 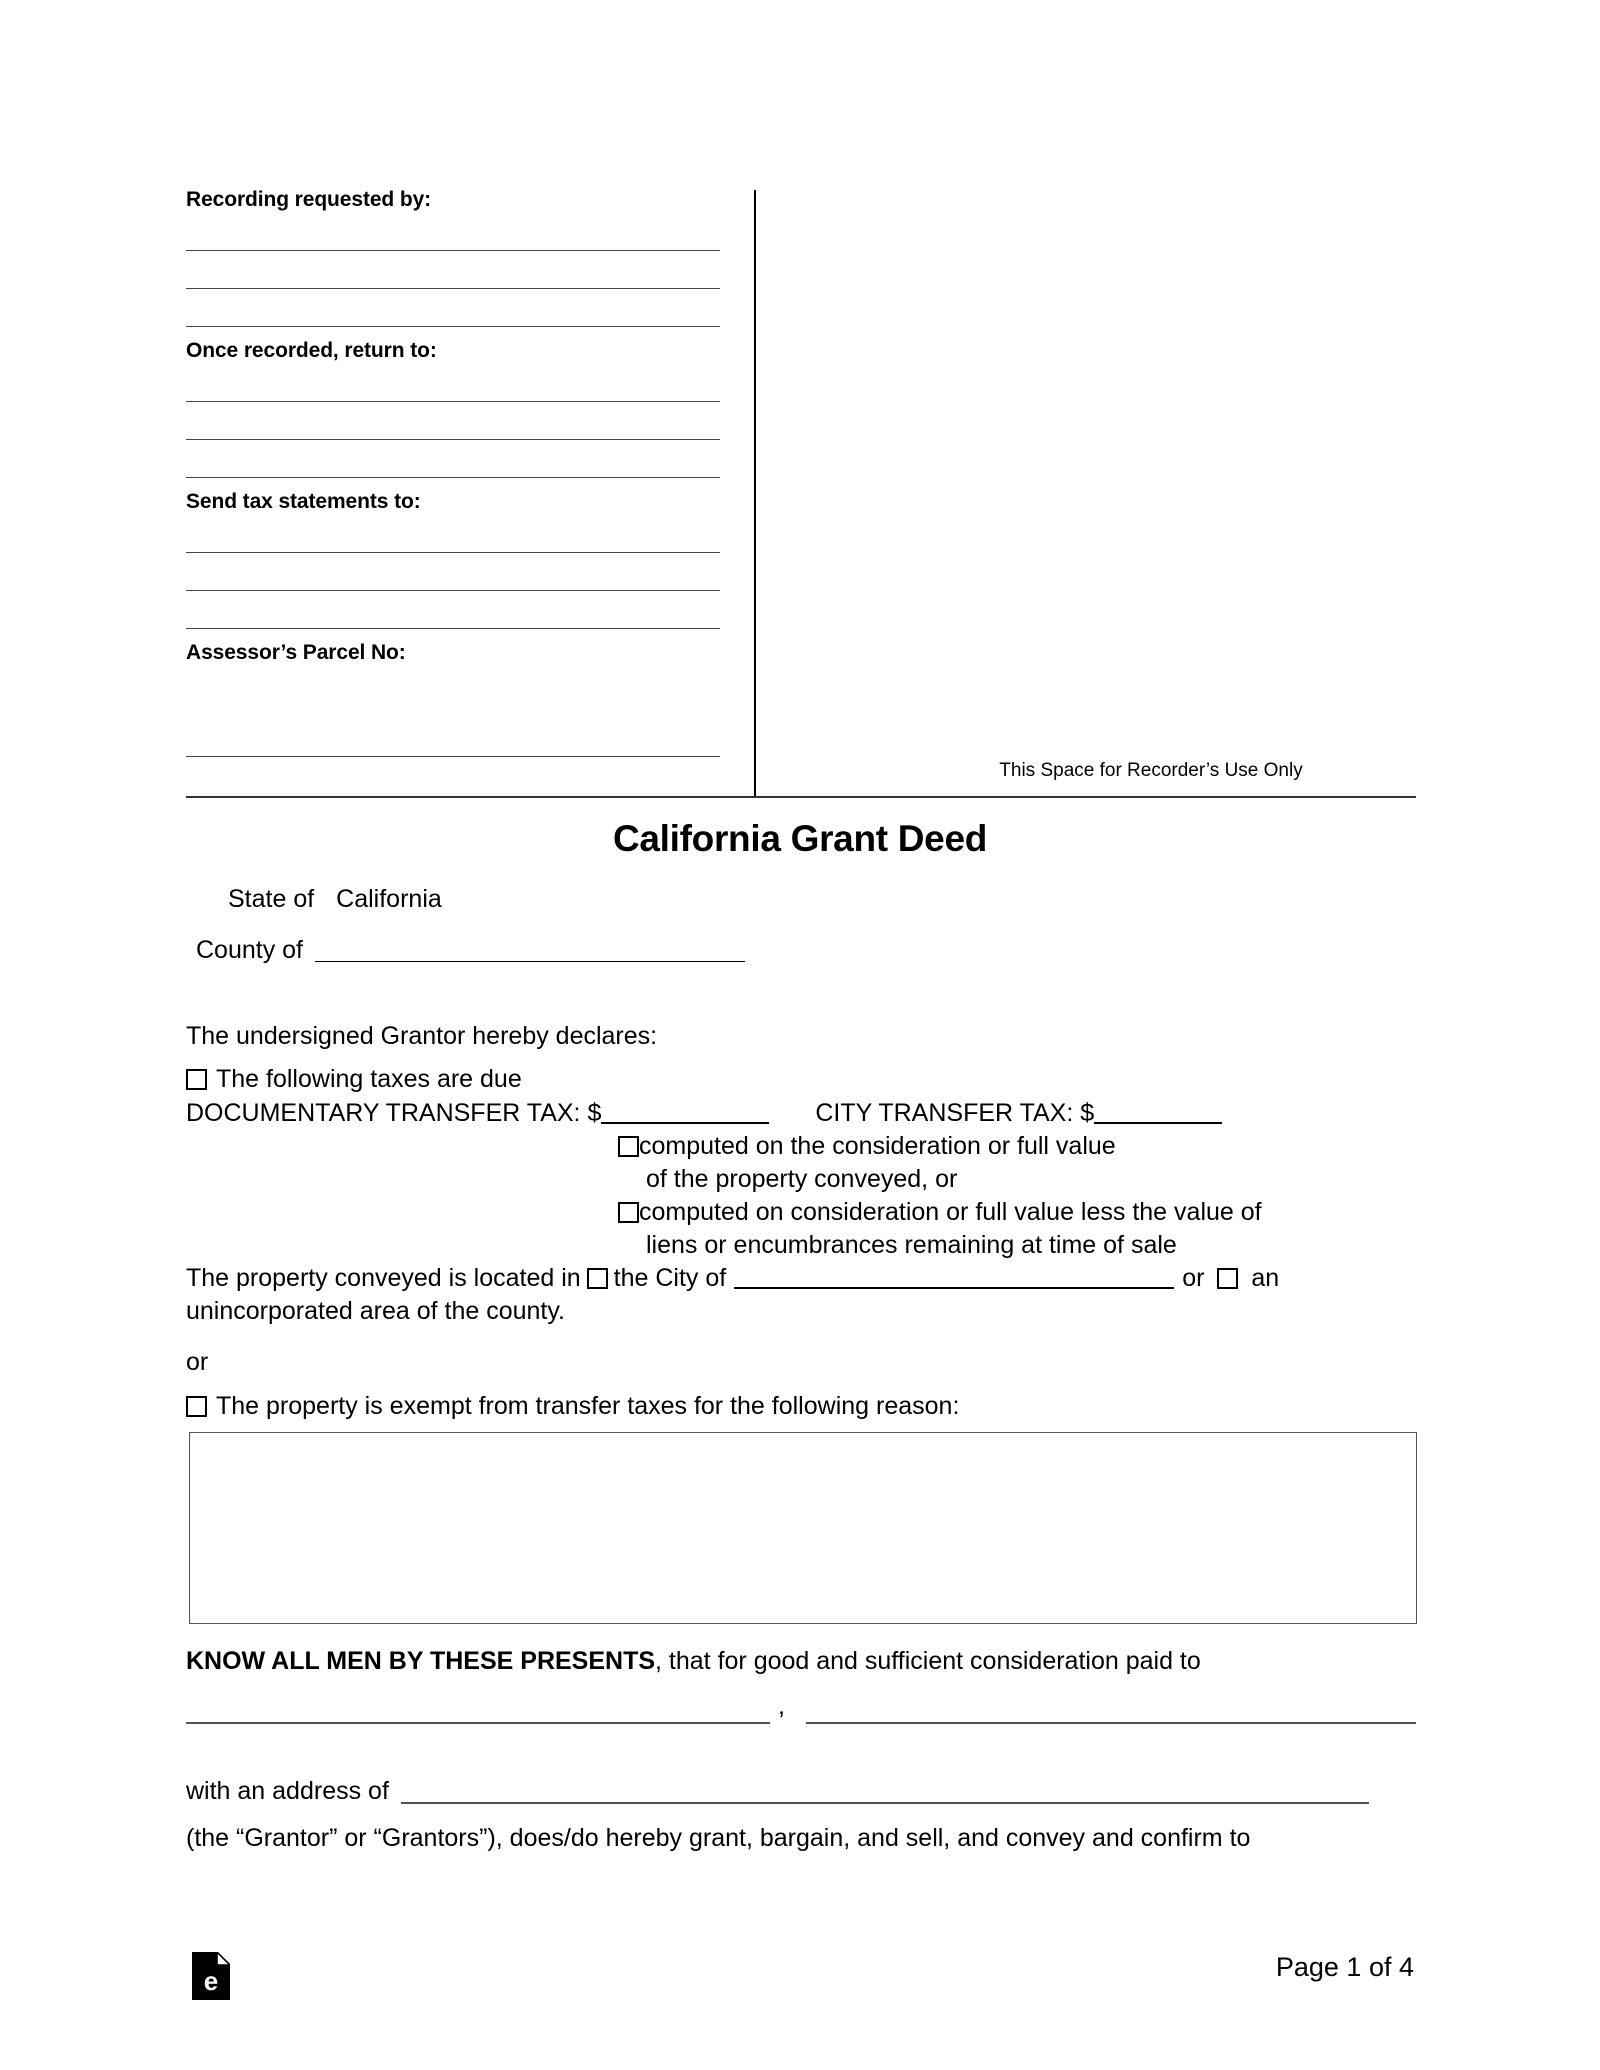 I want to click on property-location-suffix: an, so click(x=1265, y=1278).